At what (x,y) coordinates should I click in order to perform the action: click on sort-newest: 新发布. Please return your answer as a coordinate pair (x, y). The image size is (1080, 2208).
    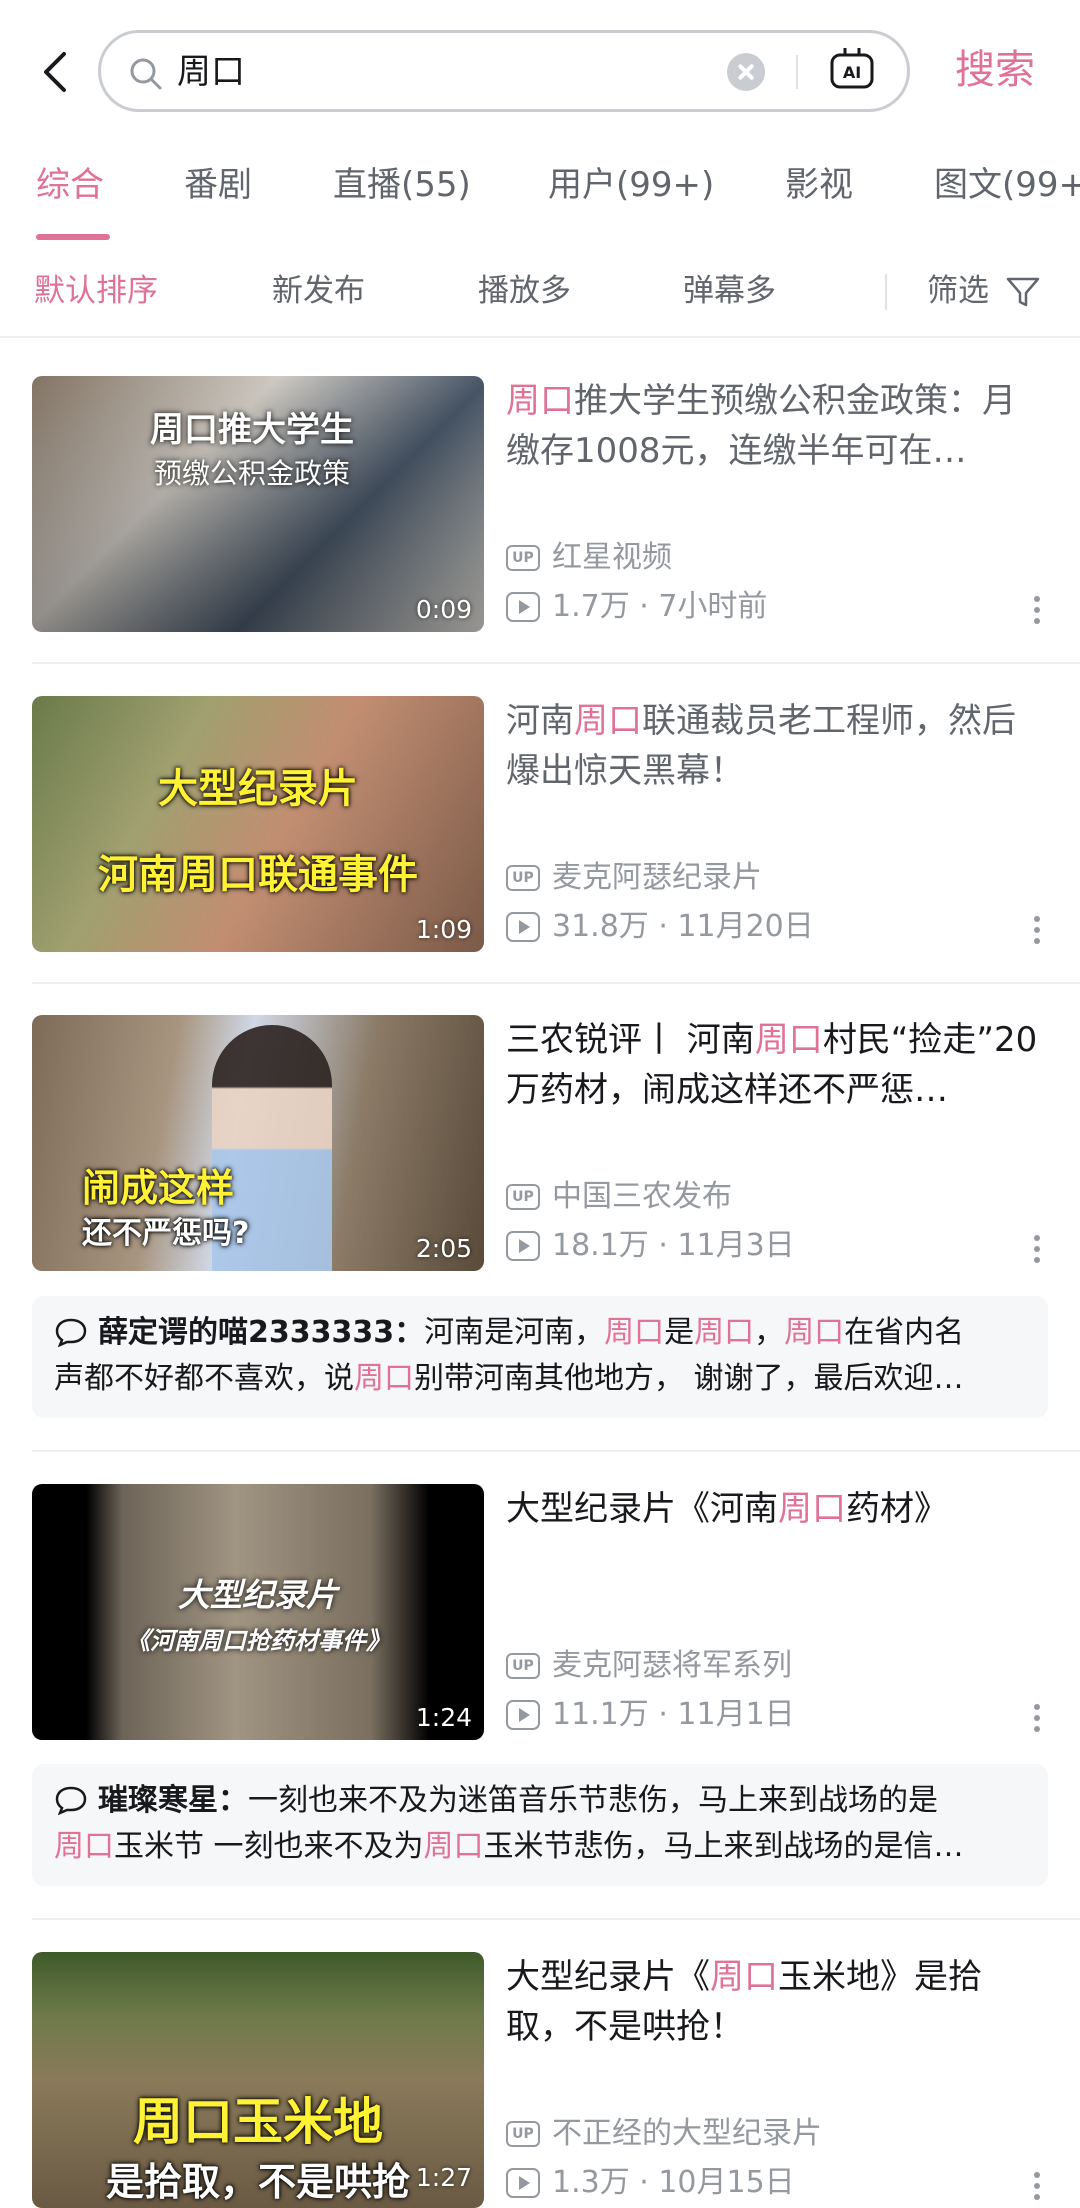
    Looking at the image, I should click on (318, 291).